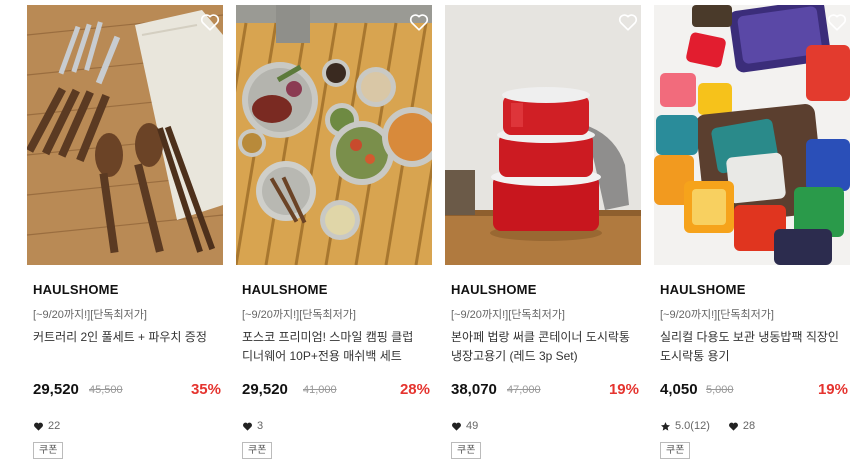 The image size is (866, 472). I want to click on original-price: 45,500, so click(106, 390).